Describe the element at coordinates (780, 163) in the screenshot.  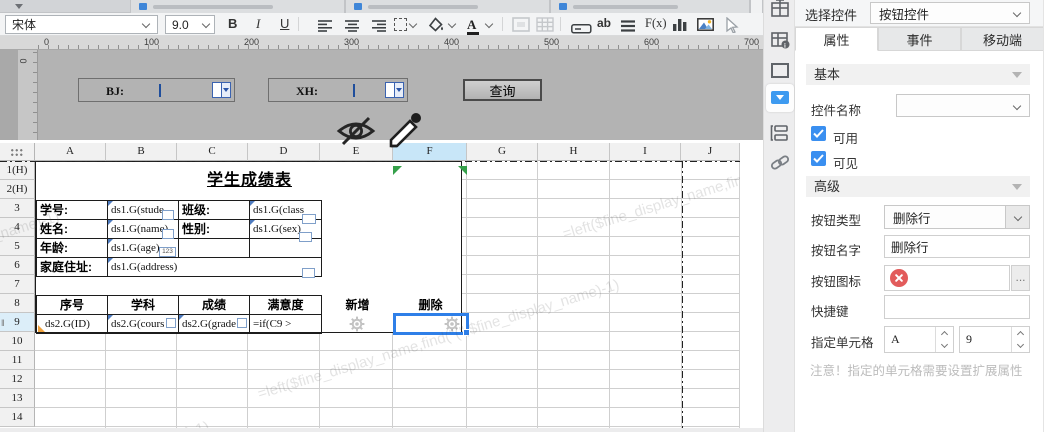
I see `hyperlink-icon` at that location.